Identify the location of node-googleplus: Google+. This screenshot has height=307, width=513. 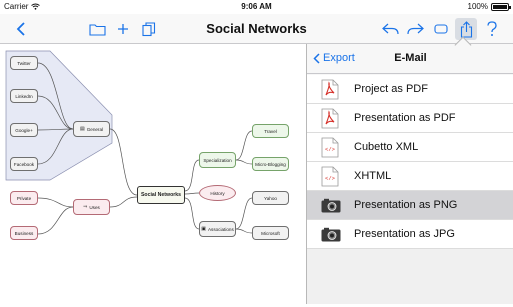
(24, 130).